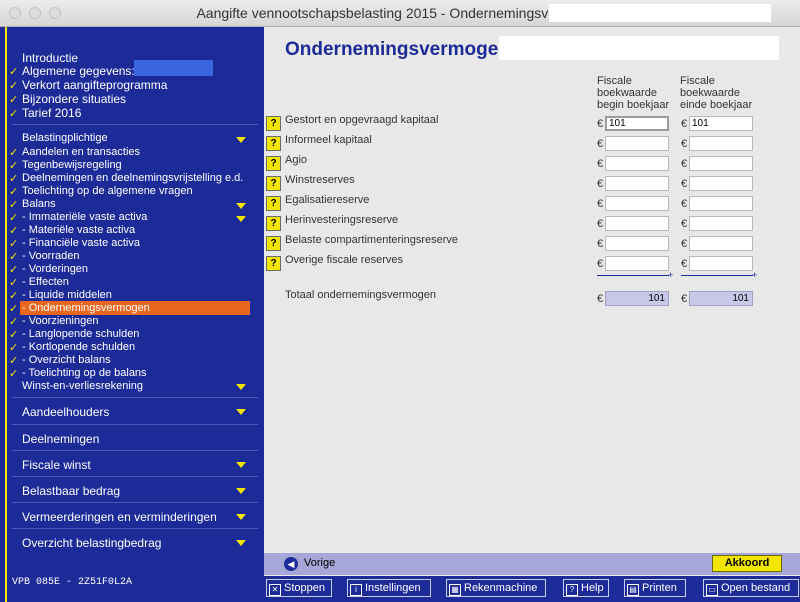 Image resolution: width=800 pixels, height=602 pixels. What do you see at coordinates (72, 165) in the screenshot?
I see `sidebar-item-tegenbewijsregeling: Tegenbewijsregeling` at bounding box center [72, 165].